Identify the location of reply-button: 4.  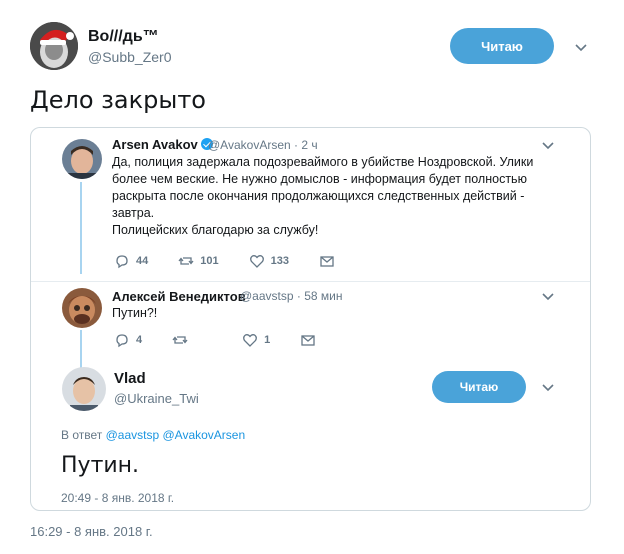
(128, 340).